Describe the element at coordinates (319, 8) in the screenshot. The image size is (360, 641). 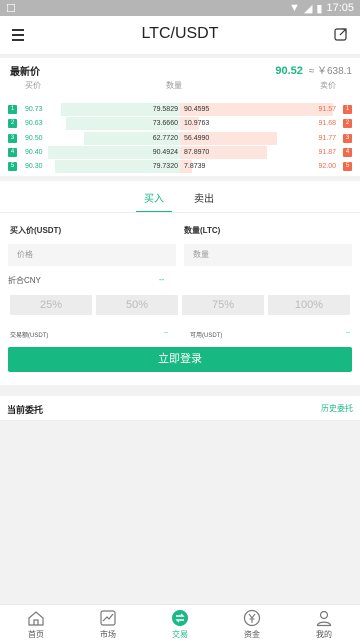
I see `battery-icon: ▮` at that location.